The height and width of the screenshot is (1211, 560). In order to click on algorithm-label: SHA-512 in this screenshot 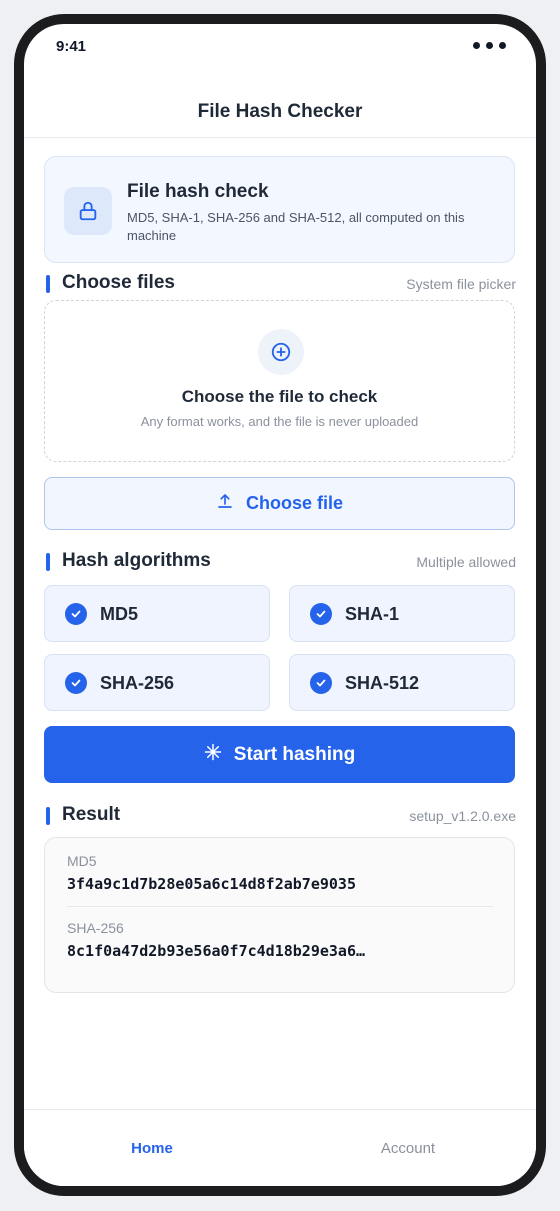, I will do `click(382, 683)`.